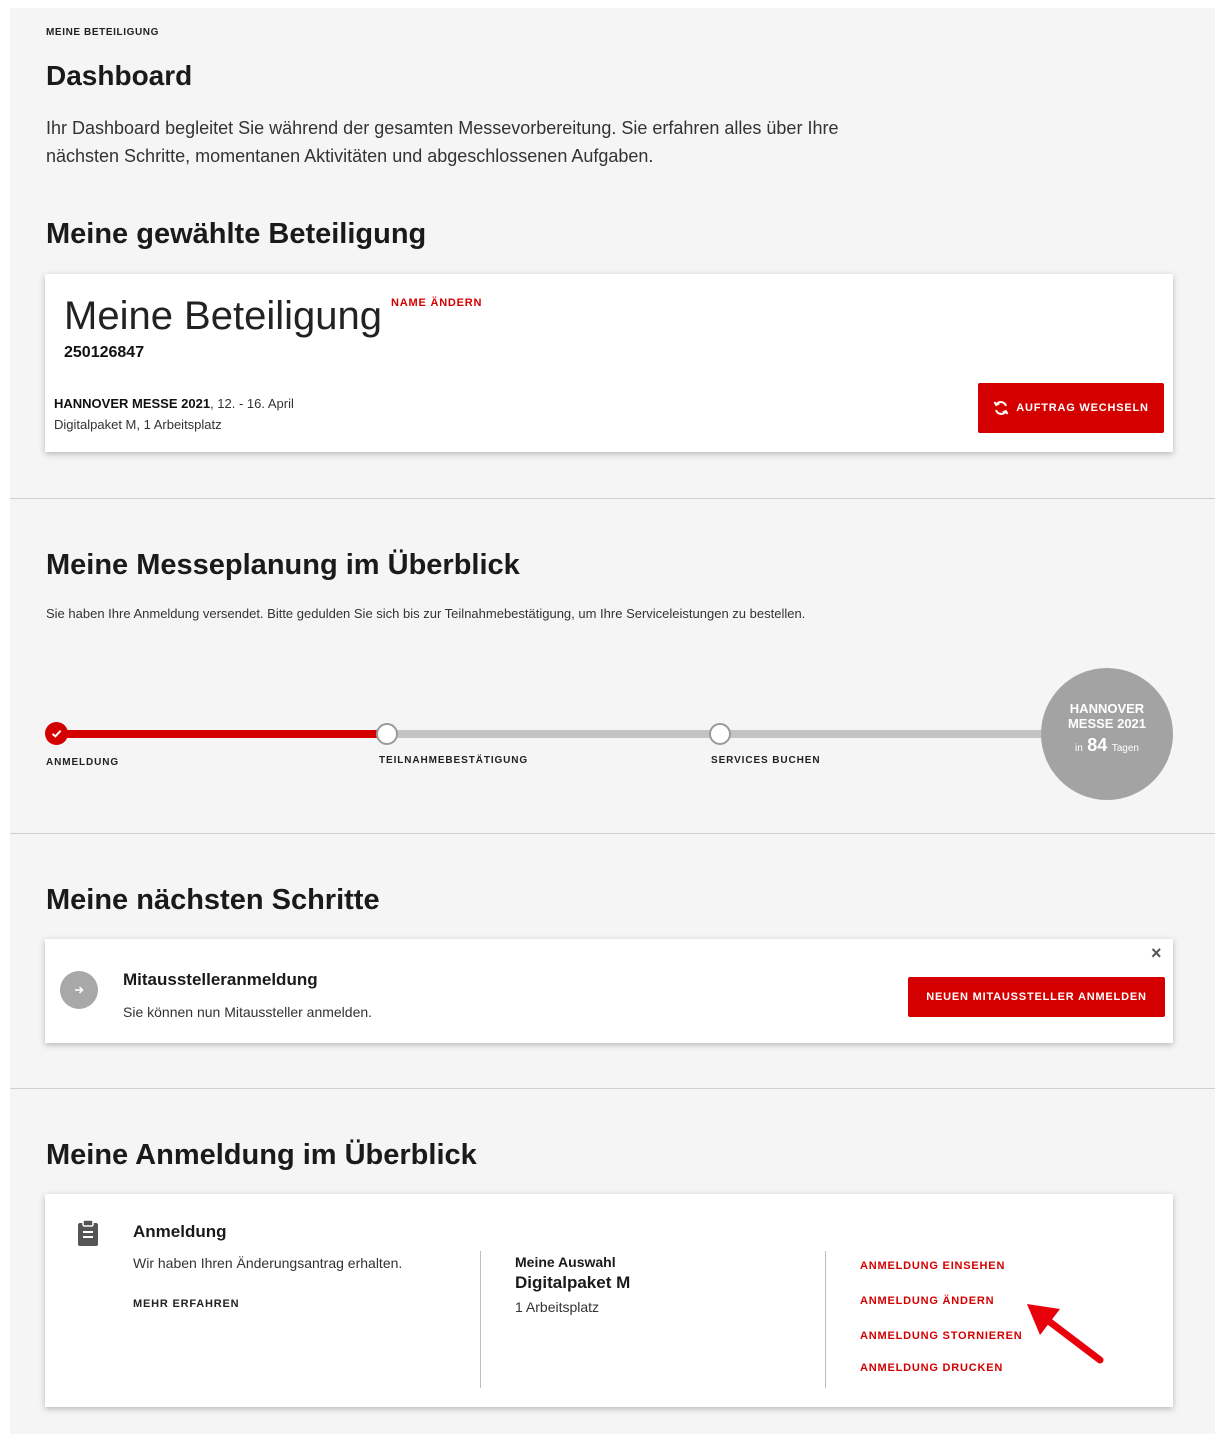 The width and height of the screenshot is (1215, 1434). I want to click on next-step-text: Sie können nun Mitaussteller anmelden., so click(248, 1012).